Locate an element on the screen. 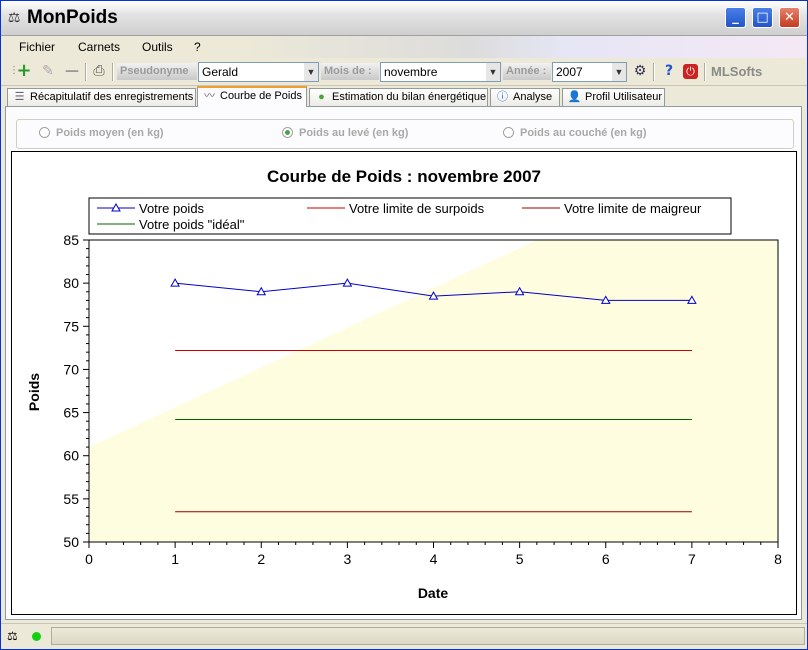 This screenshot has width=808, height=650. y-tick-label: 65 is located at coordinates (71, 413).